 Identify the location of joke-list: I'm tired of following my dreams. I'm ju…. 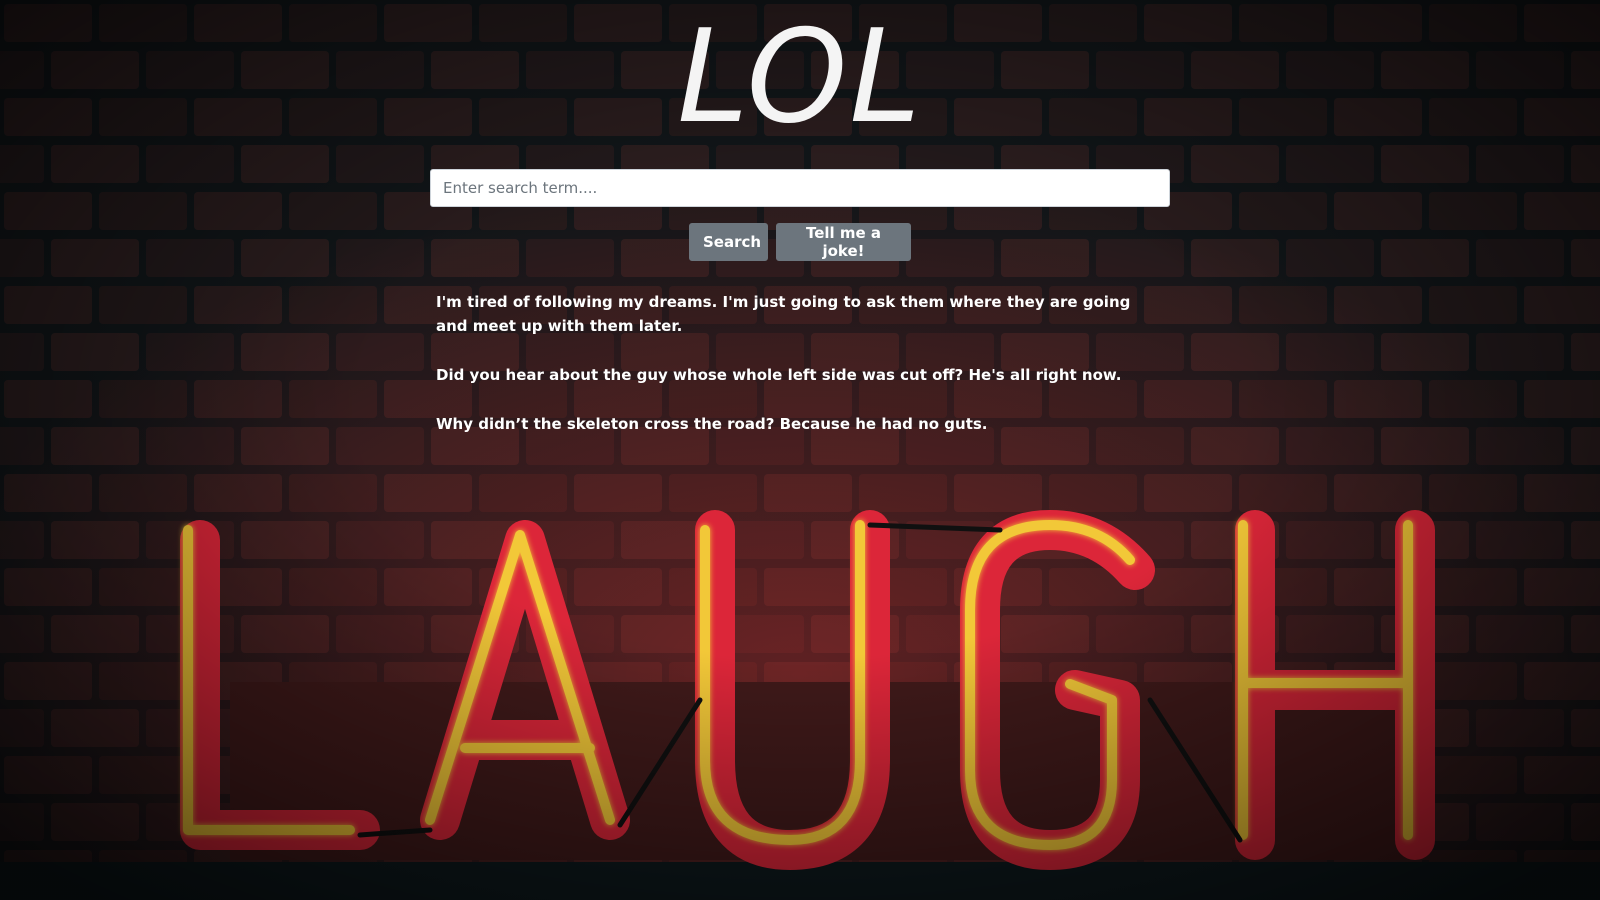
(801, 375).